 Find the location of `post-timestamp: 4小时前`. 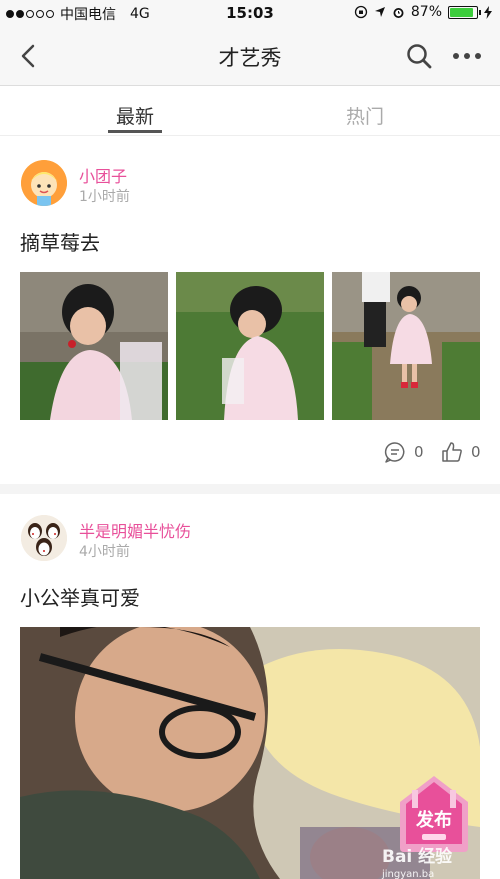

post-timestamp: 4小时前 is located at coordinates (104, 552).